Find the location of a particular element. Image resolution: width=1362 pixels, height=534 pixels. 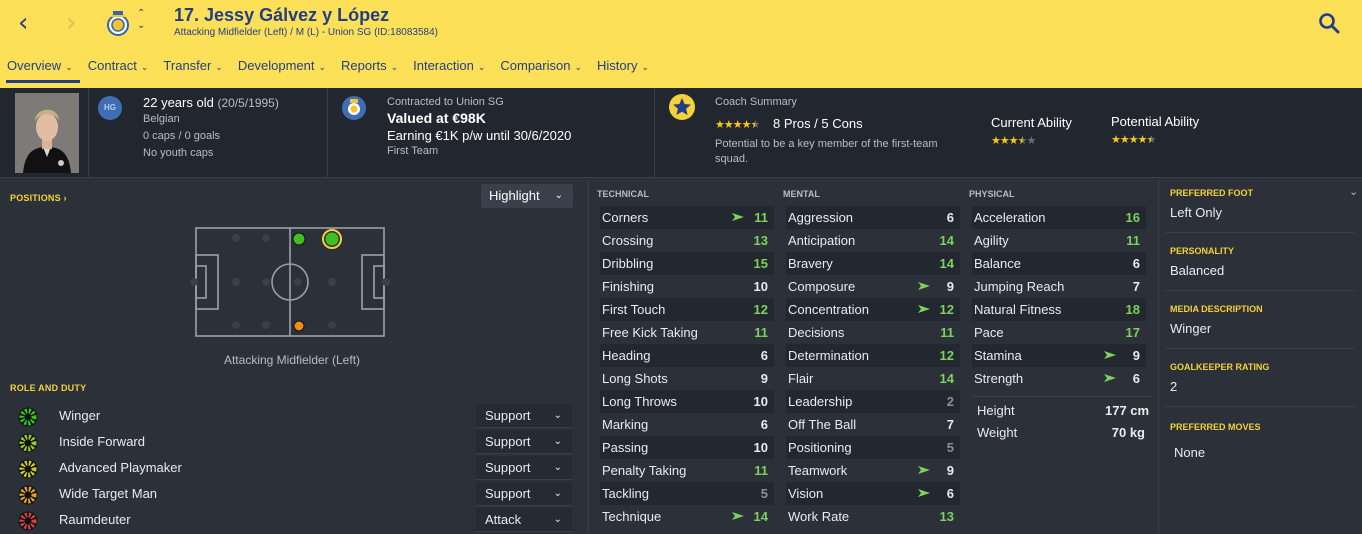

chevron-right-icon: › is located at coordinates (71, 23).